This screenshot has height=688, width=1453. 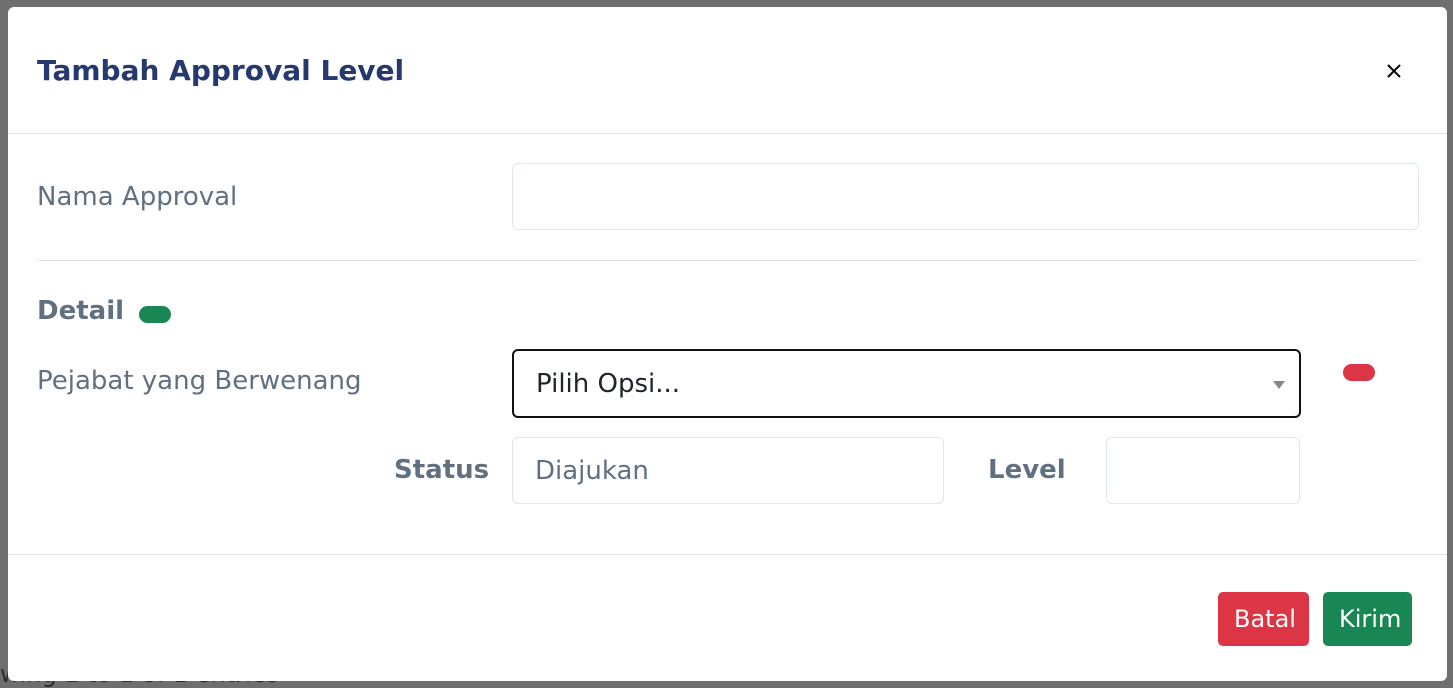 What do you see at coordinates (1367, 619) in the screenshot?
I see `submit-button: Kirim` at bounding box center [1367, 619].